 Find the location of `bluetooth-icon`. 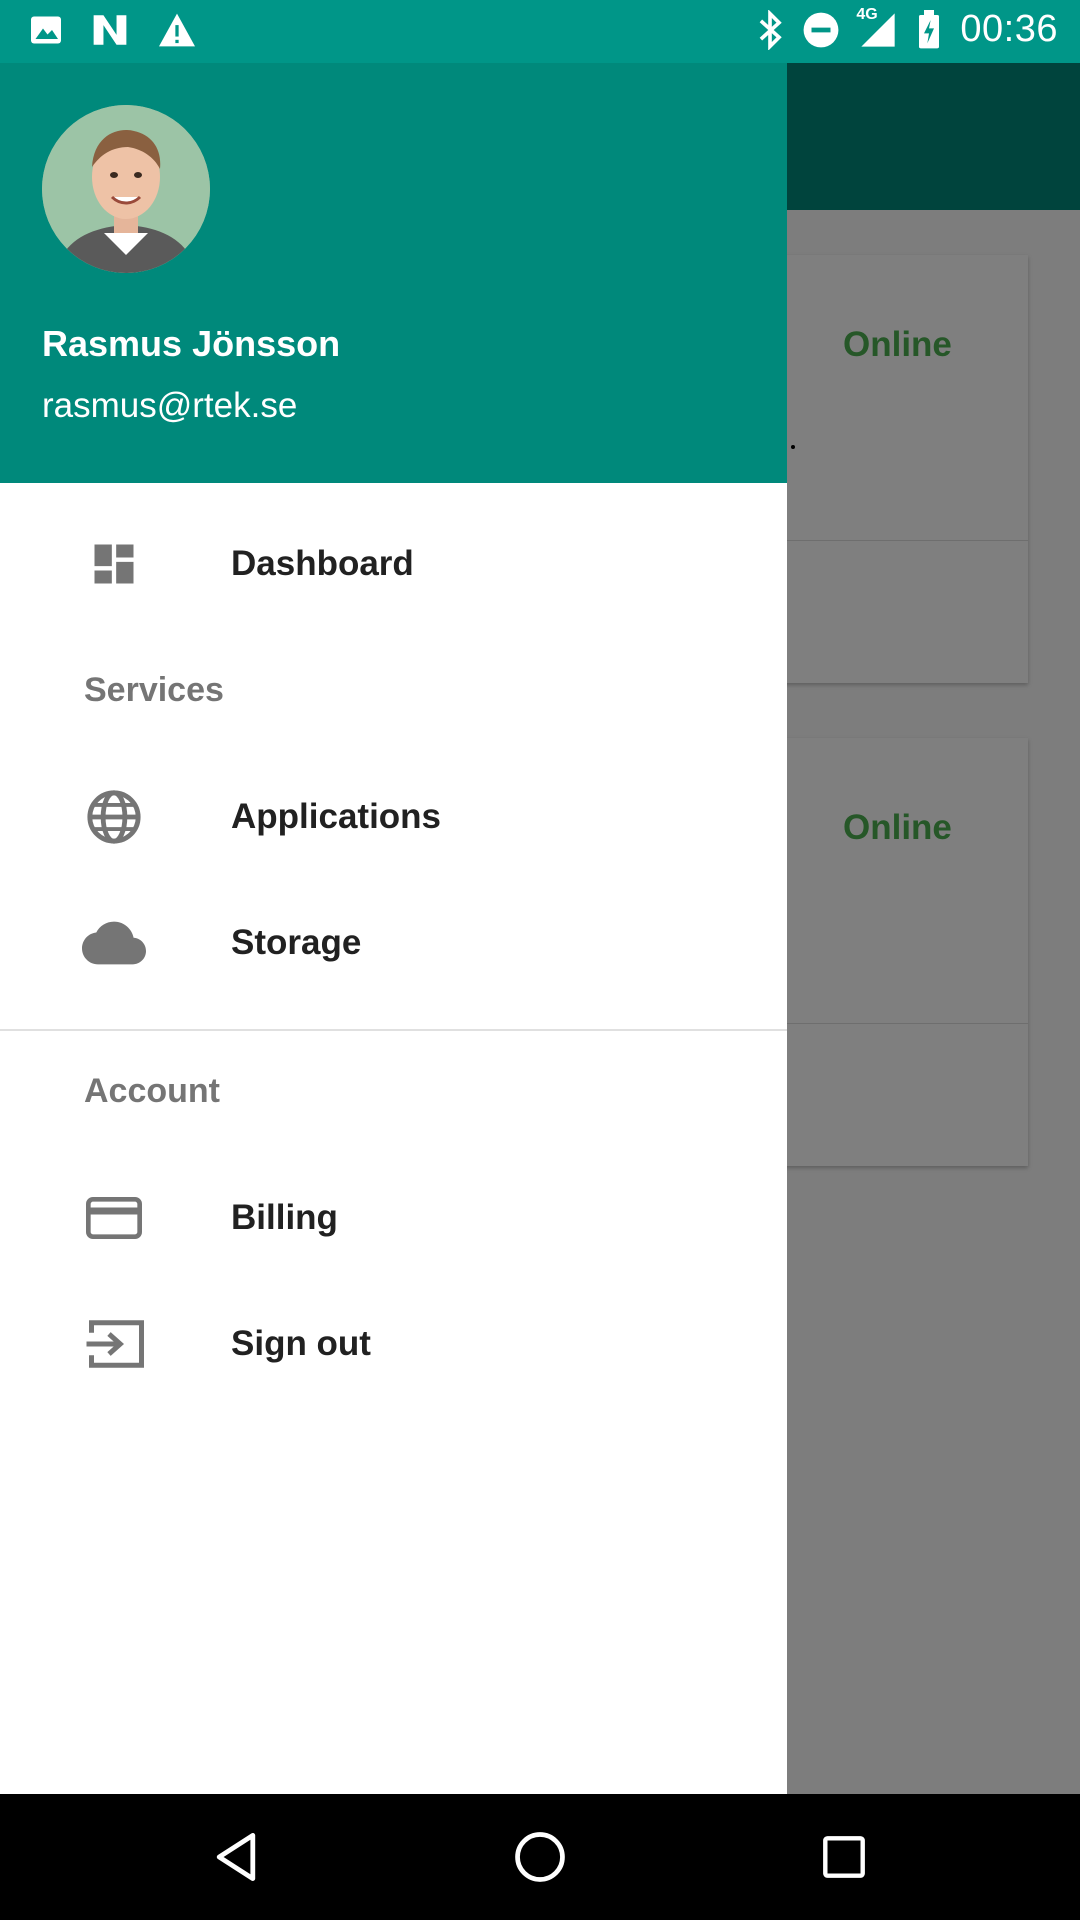

bluetooth-icon is located at coordinates (770, 29).